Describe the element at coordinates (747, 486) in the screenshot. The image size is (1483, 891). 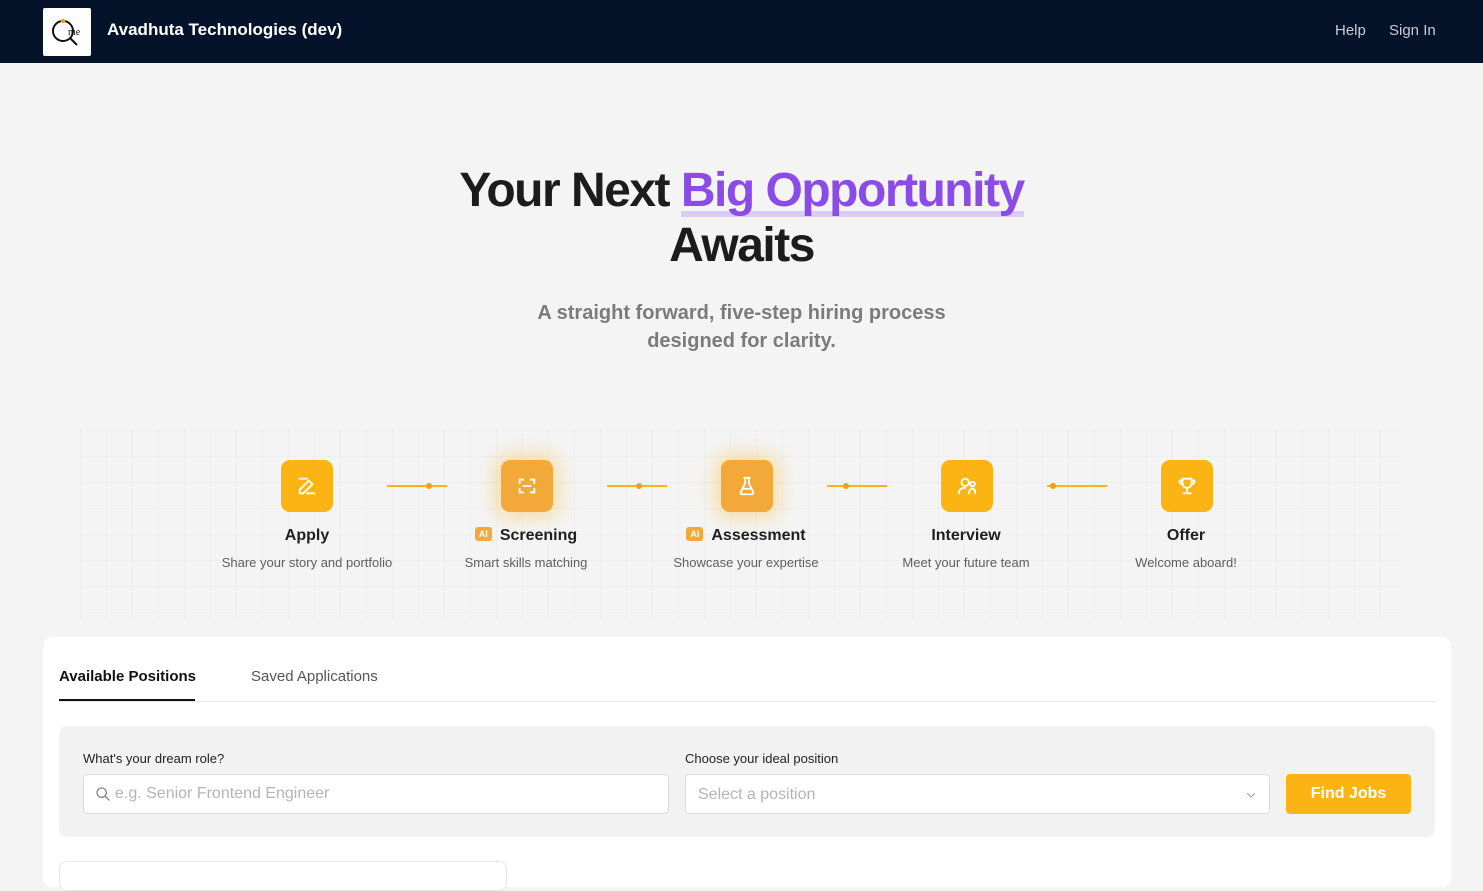
I see `flask-icon` at that location.